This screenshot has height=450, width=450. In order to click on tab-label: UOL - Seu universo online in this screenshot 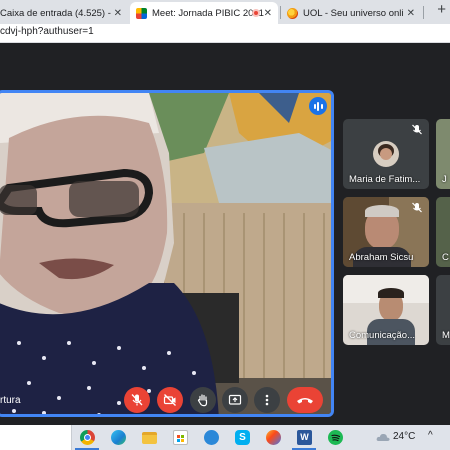, I will do `click(353, 13)`.